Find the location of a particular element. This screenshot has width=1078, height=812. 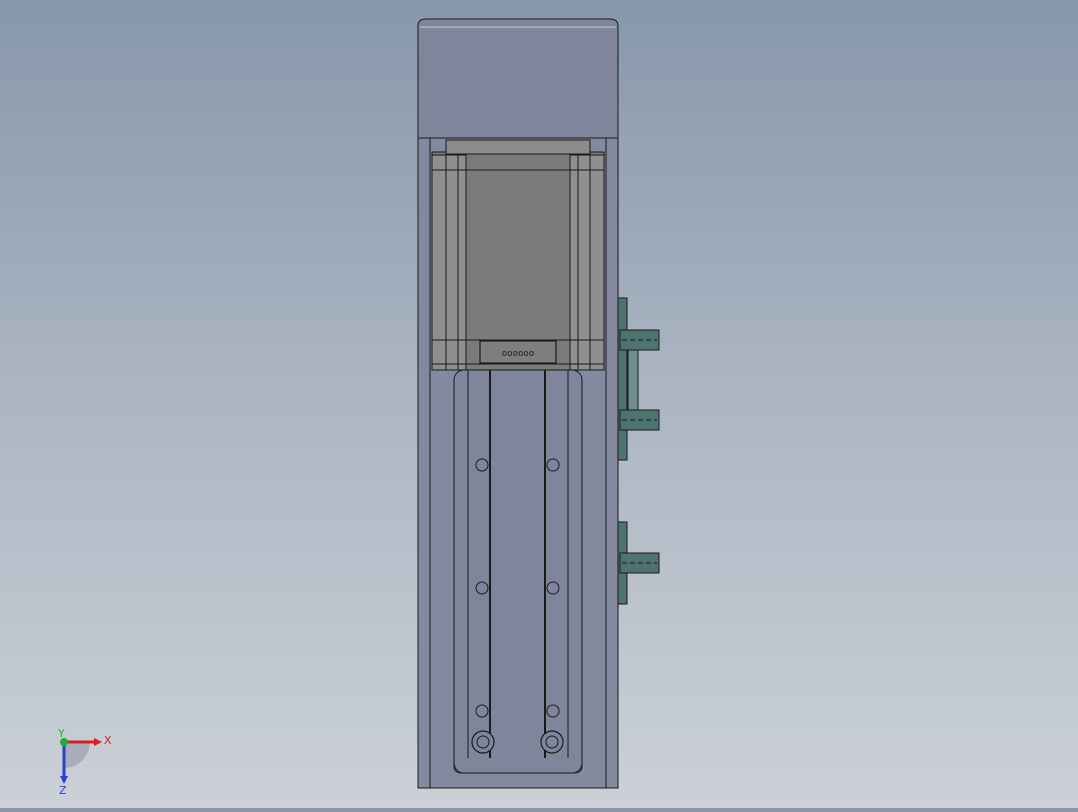

triad-x-label: X is located at coordinates (108, 740).